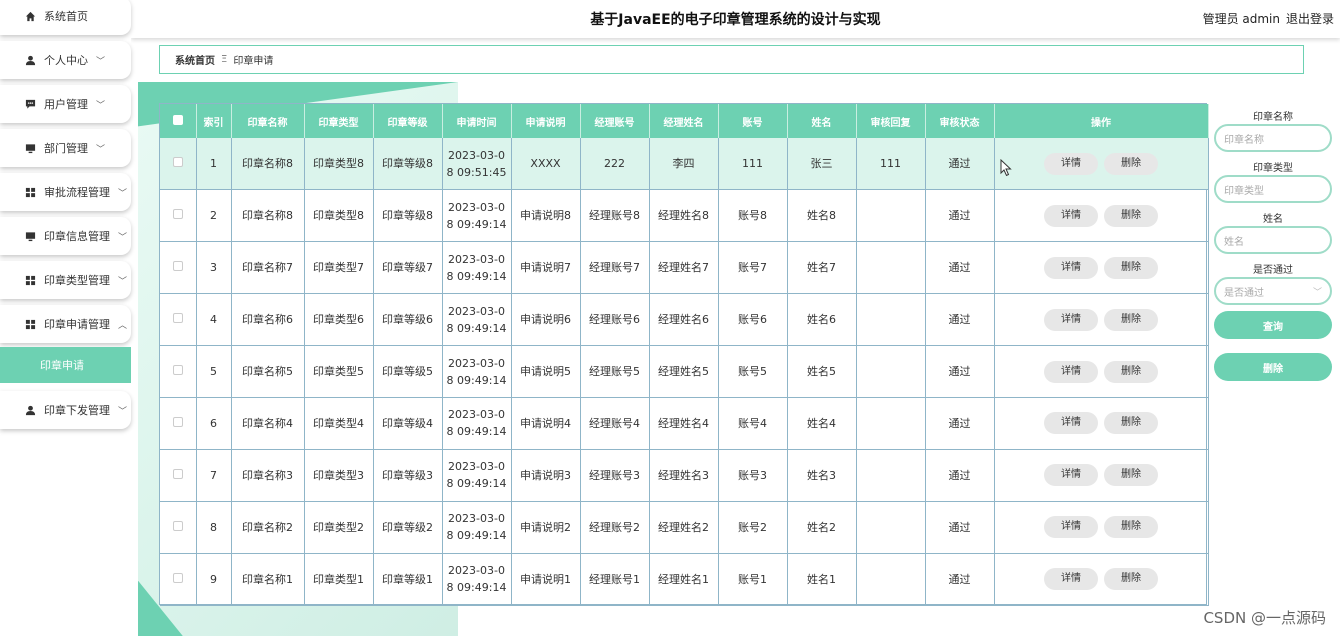  What do you see at coordinates (822, 475) in the screenshot?
I see `cell-name: 姓名3` at bounding box center [822, 475].